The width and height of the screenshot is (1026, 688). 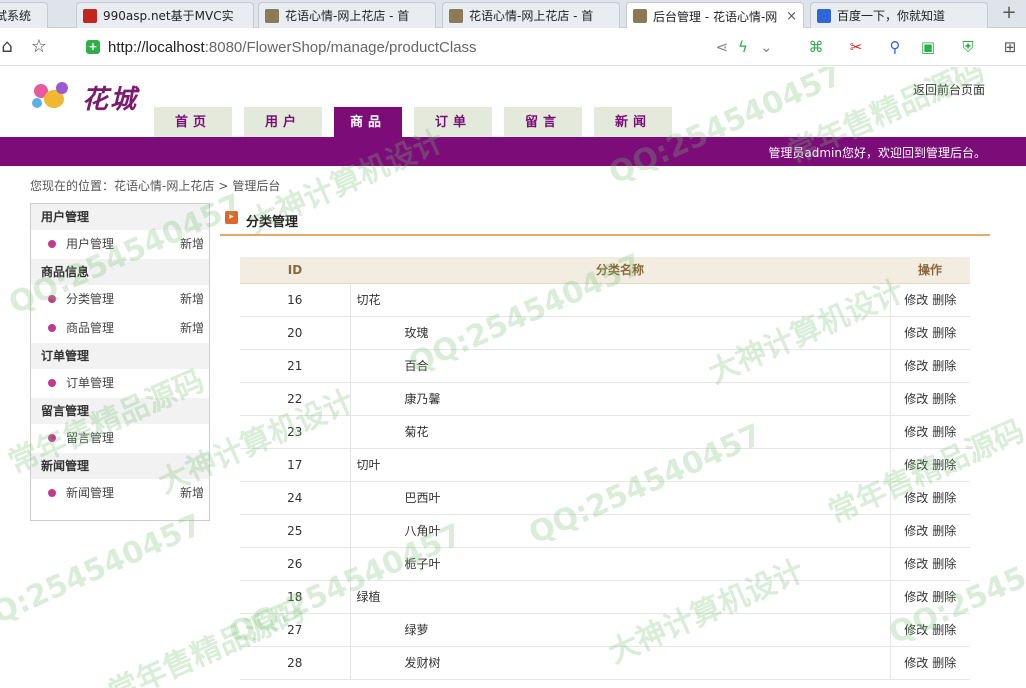 I want to click on browser-tab-title: 后台管理 - 花语心情-网, so click(x=715, y=16).